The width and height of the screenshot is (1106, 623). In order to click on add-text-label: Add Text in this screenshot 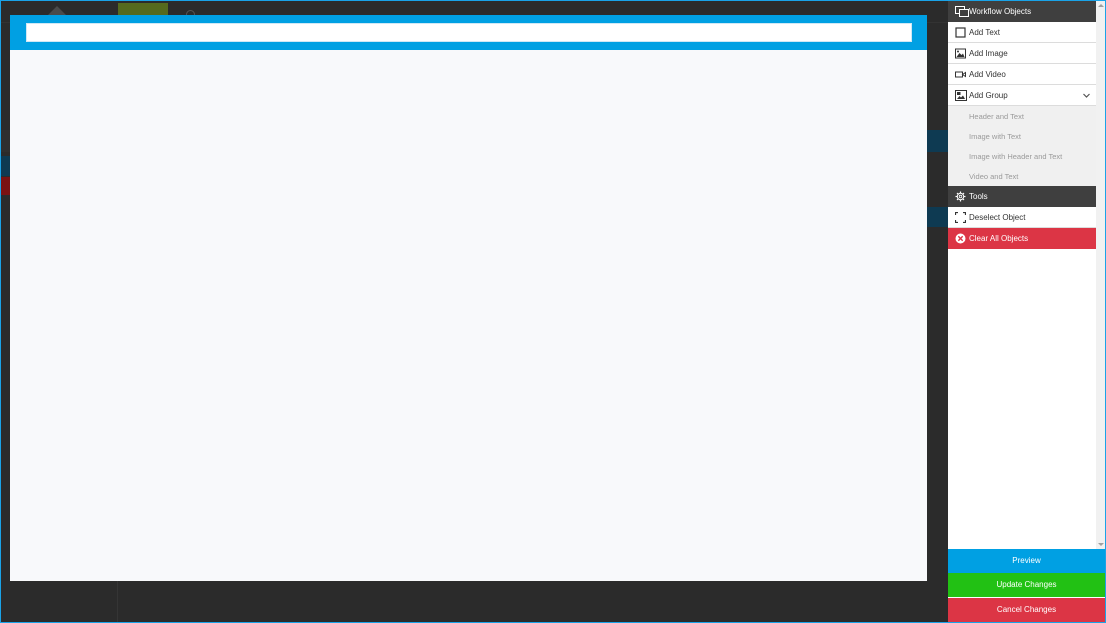, I will do `click(984, 32)`.